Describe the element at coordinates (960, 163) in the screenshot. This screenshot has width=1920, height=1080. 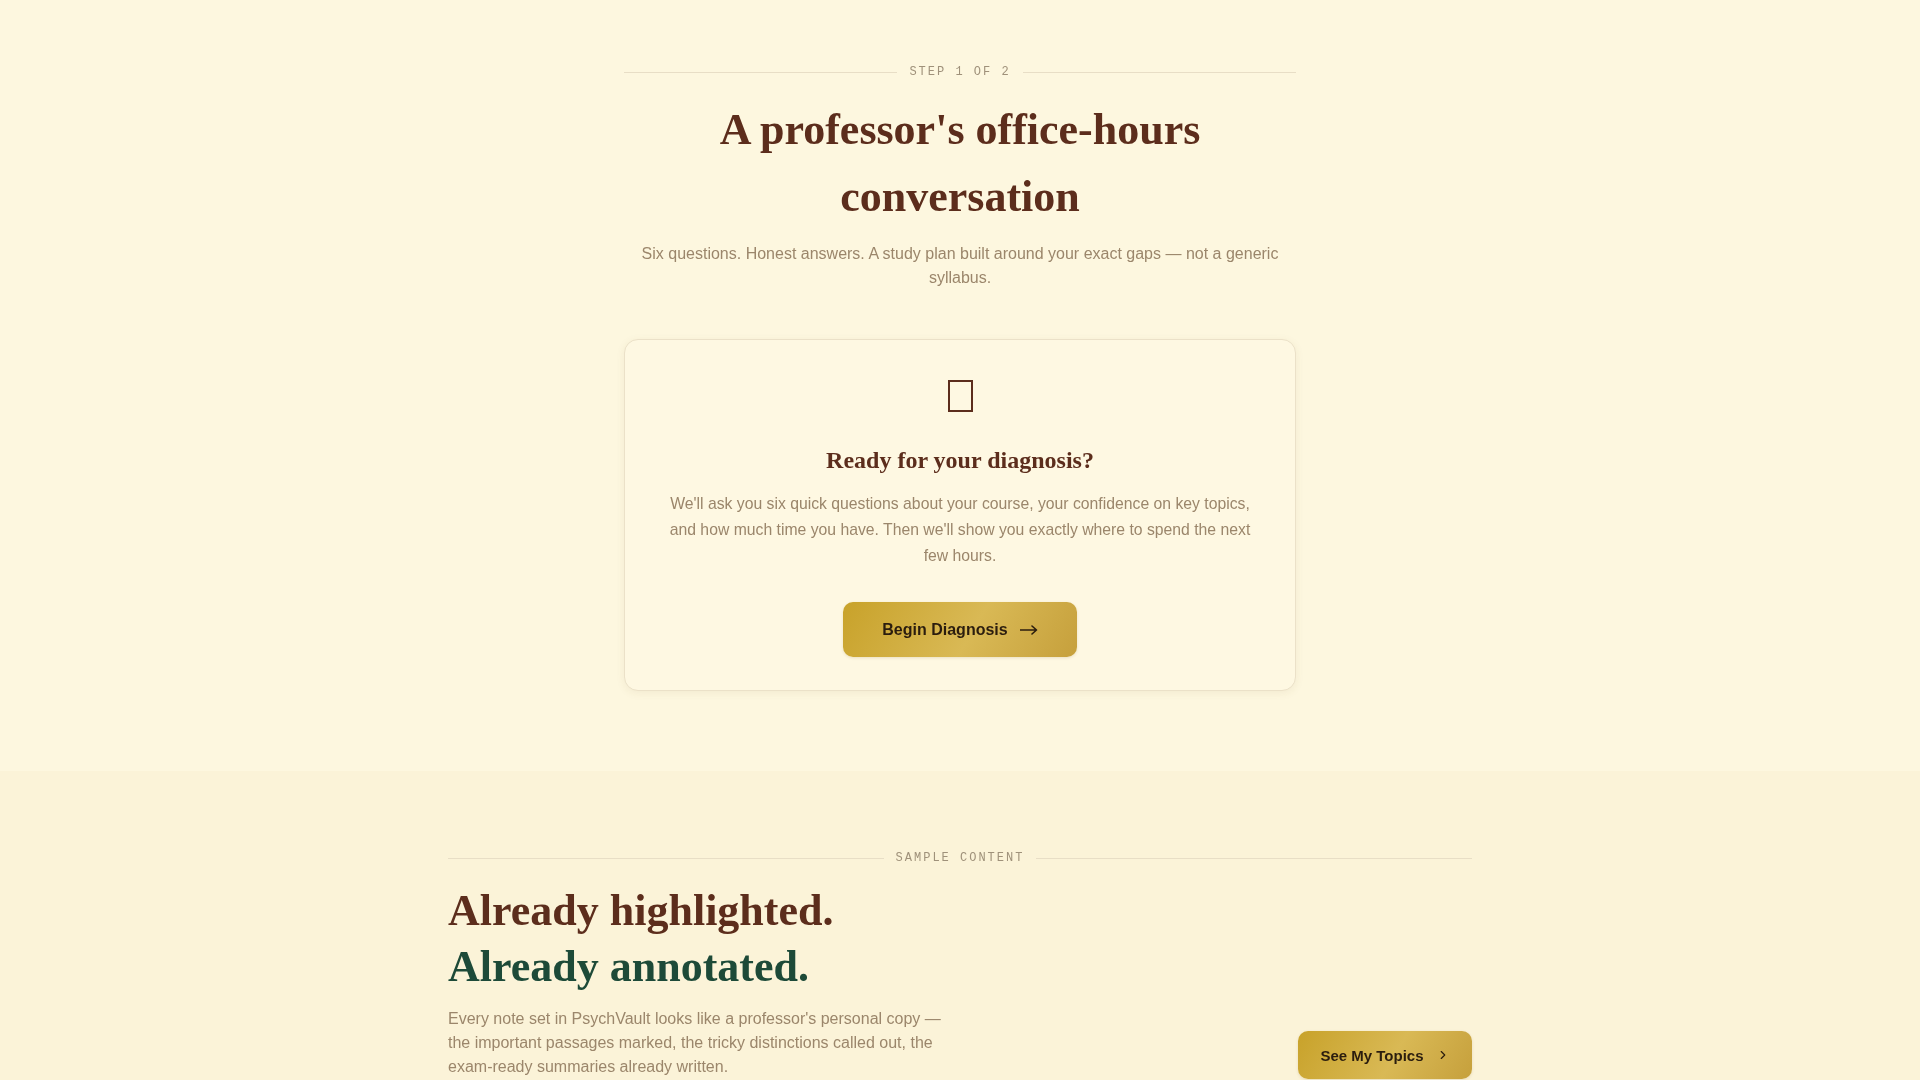
I see `page-title: A professor's office-hours conversation` at that location.